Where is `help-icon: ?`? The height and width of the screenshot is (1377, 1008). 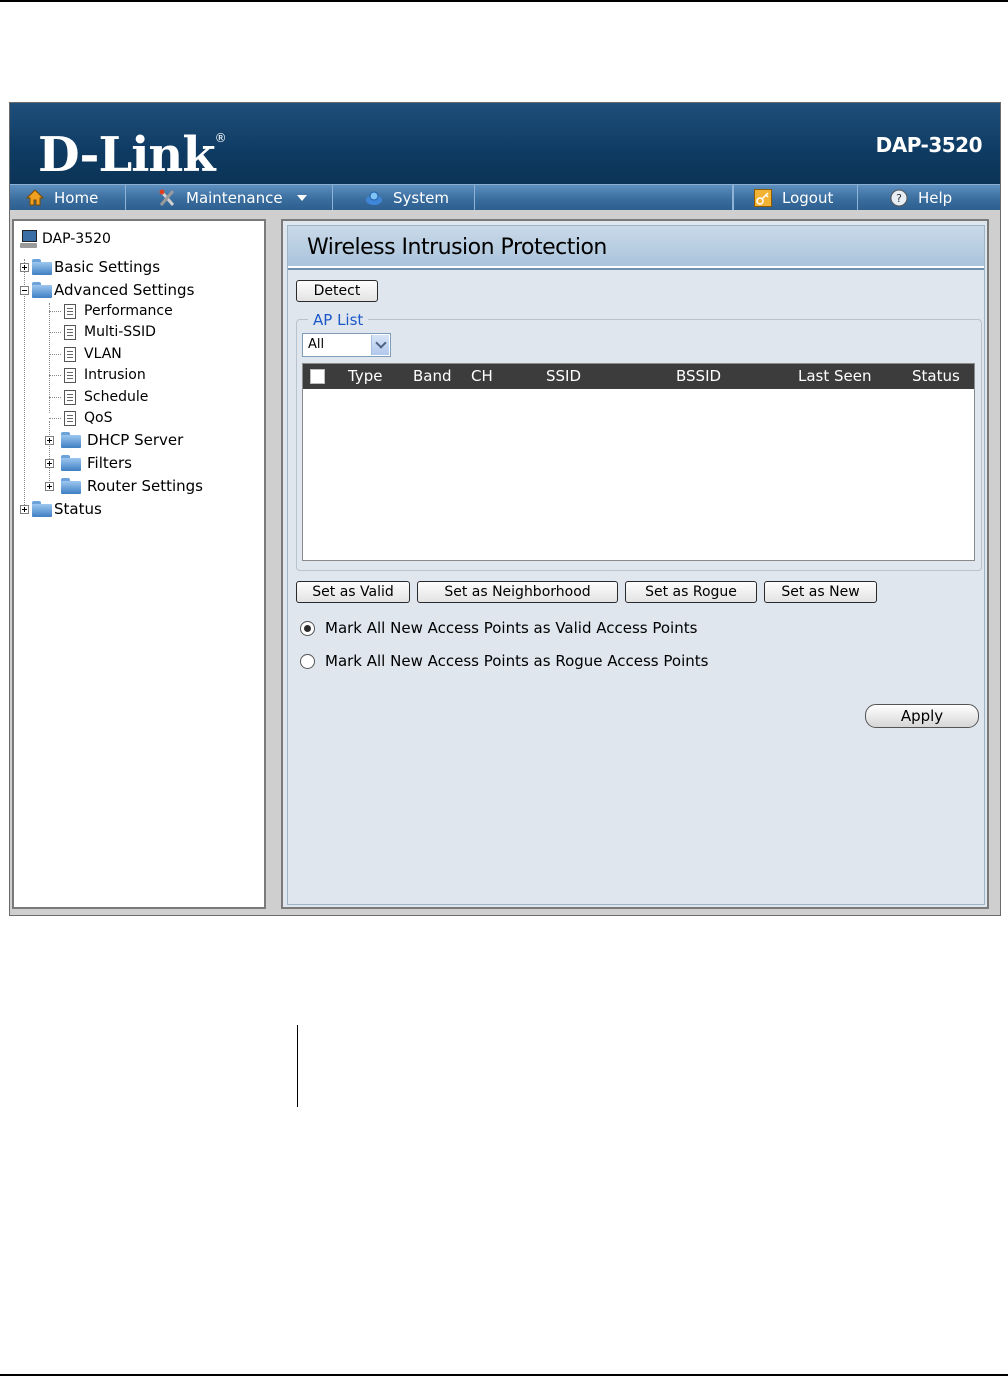 help-icon: ? is located at coordinates (899, 198).